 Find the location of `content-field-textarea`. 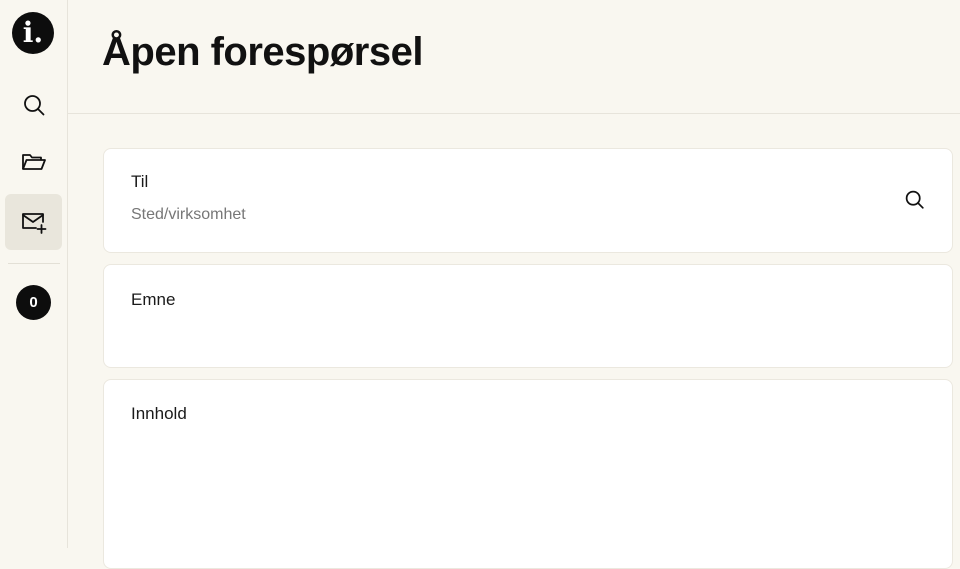

content-field-textarea is located at coordinates (526, 486).